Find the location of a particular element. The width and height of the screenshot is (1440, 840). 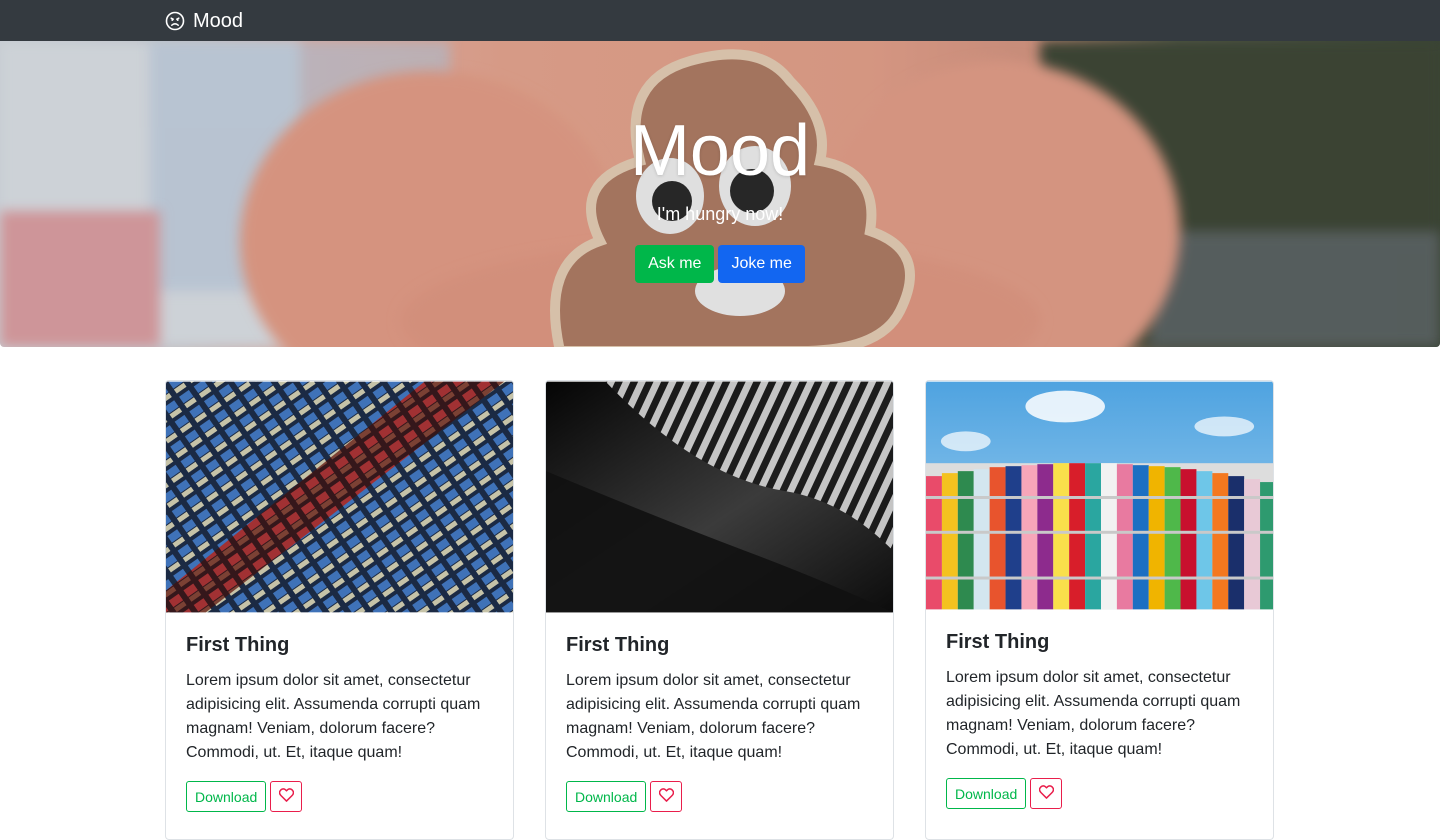

hero-subtitle: I'm hungry now! is located at coordinates (720, 214).